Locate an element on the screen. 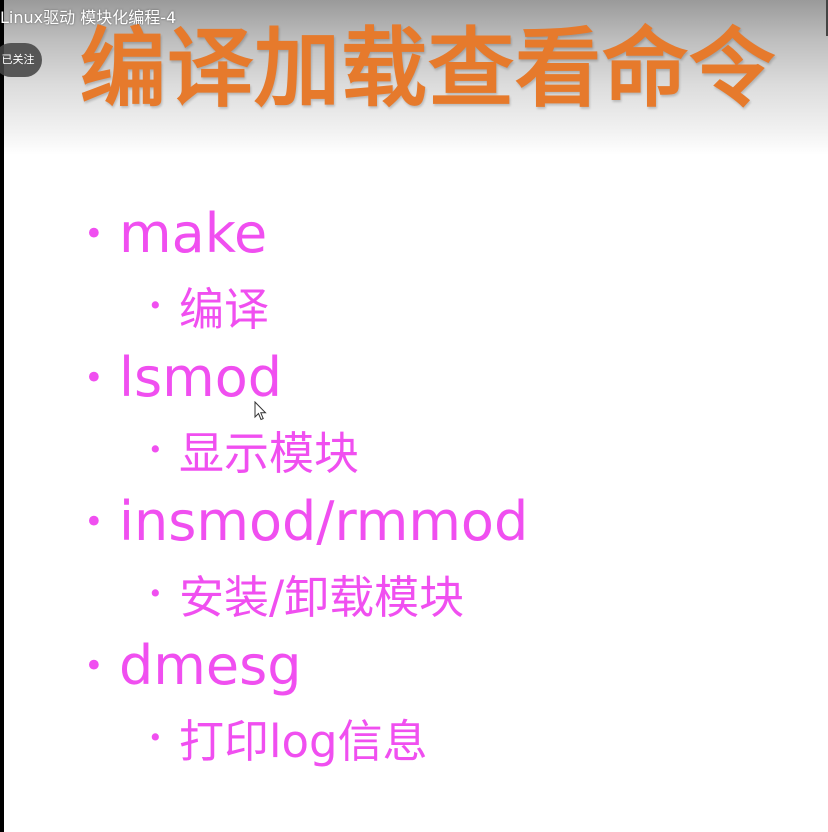 Image resolution: width=828 pixels, height=832 pixels. mouse-pointer-icon is located at coordinates (260, 411).